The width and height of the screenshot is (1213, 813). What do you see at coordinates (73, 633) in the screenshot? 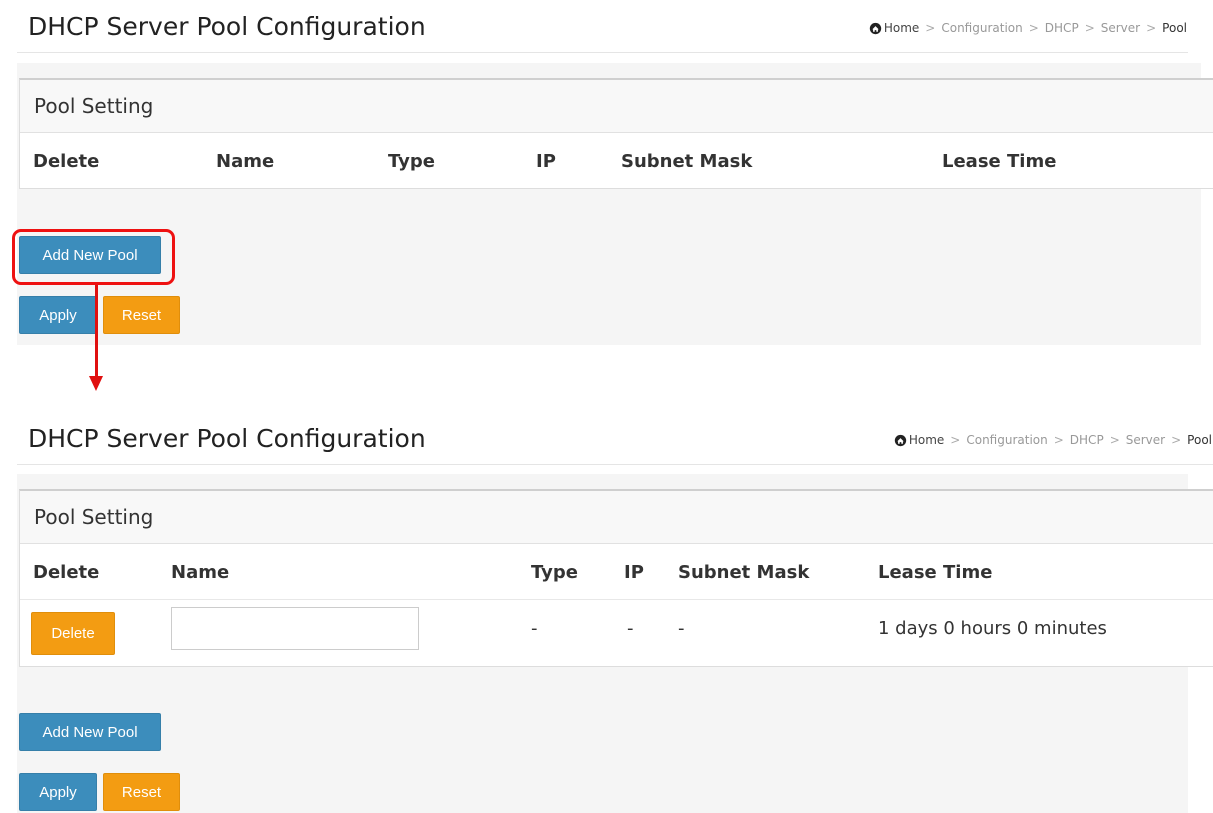
I see `delete-button: Delete` at bounding box center [73, 633].